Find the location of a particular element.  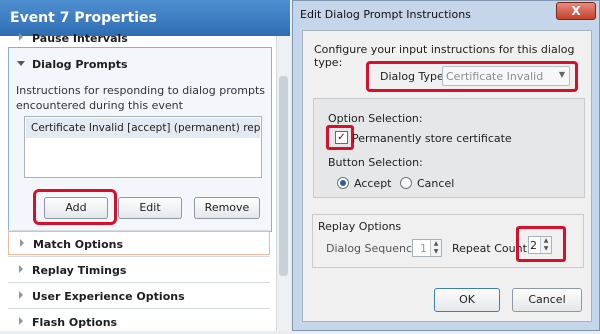

edit-button: Edit is located at coordinates (150, 208).